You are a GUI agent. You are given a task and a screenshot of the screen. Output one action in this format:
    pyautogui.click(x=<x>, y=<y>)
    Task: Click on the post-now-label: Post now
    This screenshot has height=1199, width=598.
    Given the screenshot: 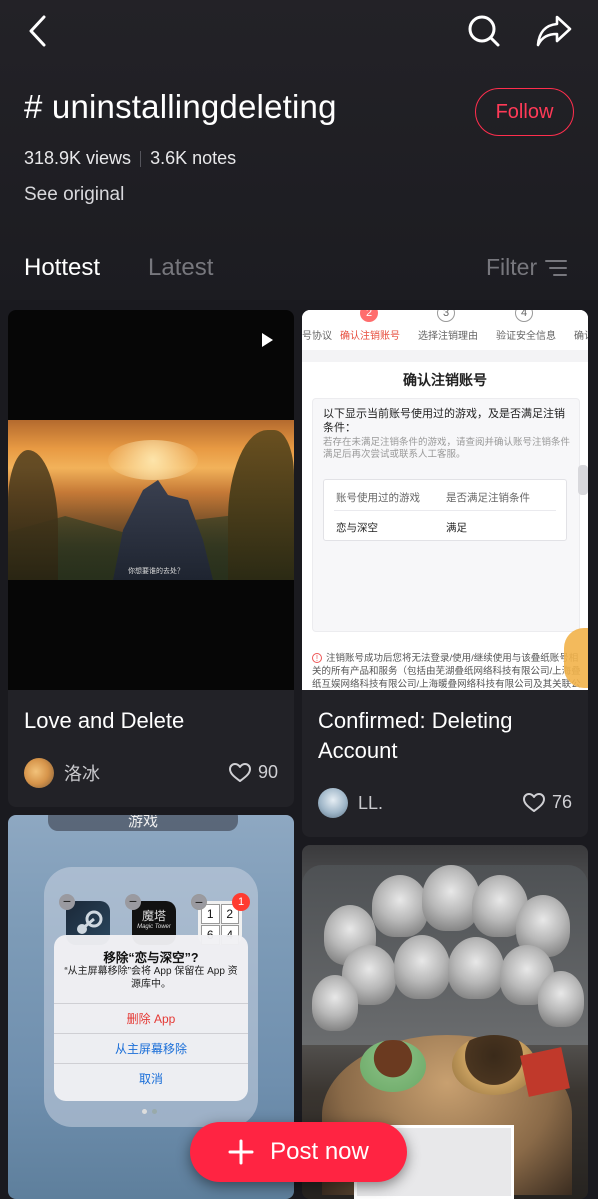 What is the action you would take?
    pyautogui.click(x=319, y=1151)
    